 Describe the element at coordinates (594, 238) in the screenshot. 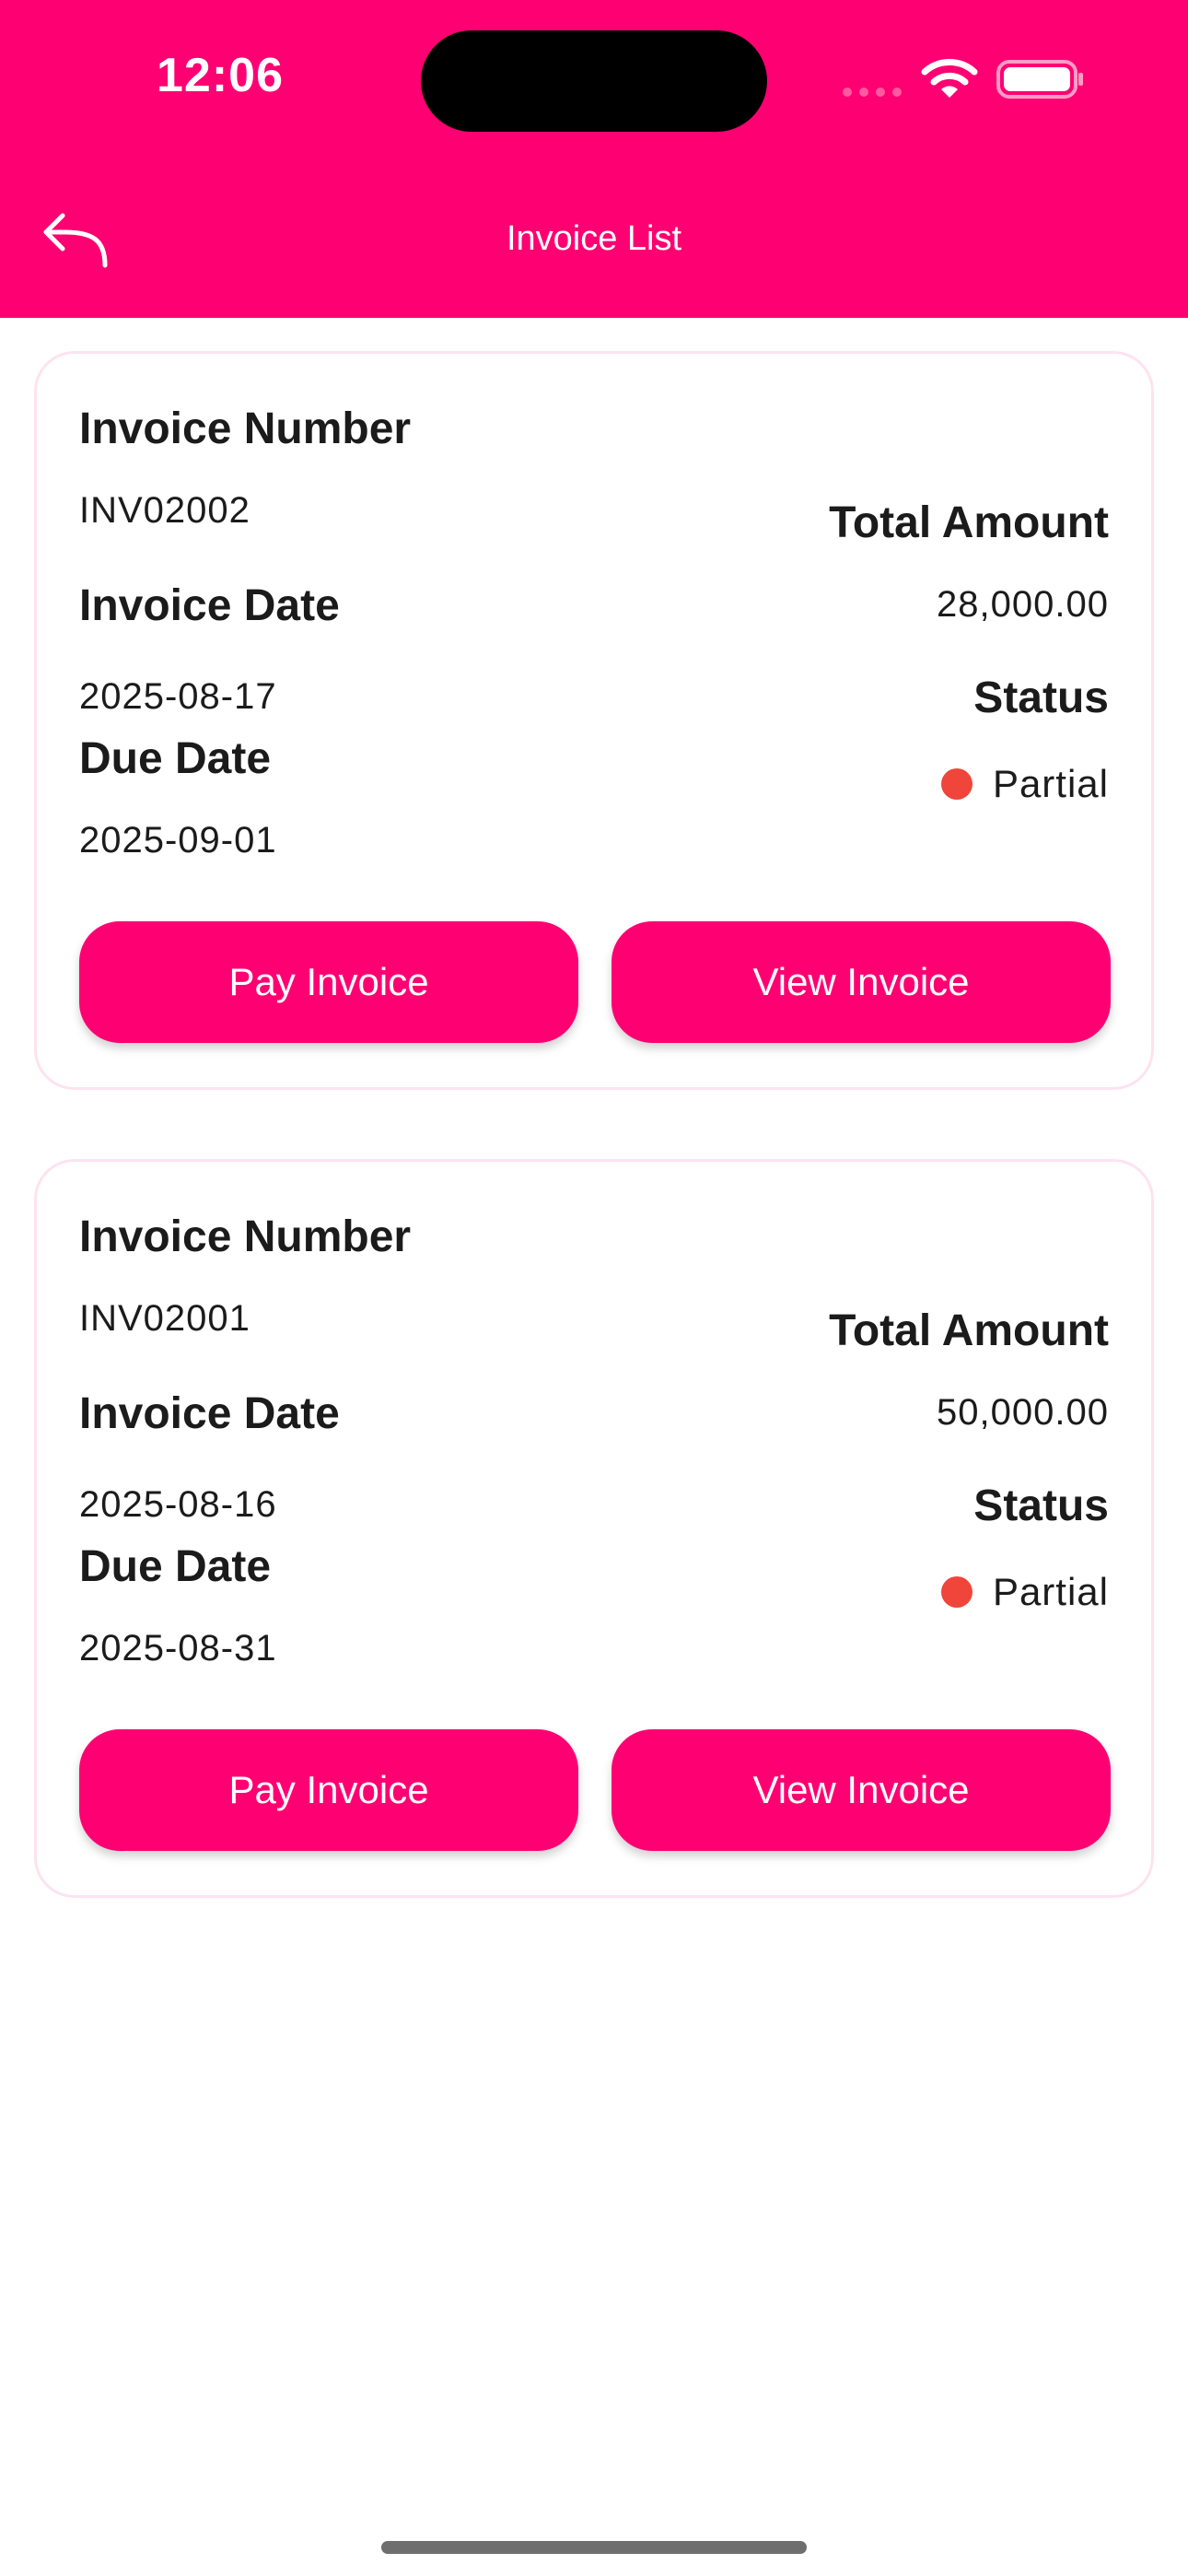

I see `page-title: Invoice List` at that location.